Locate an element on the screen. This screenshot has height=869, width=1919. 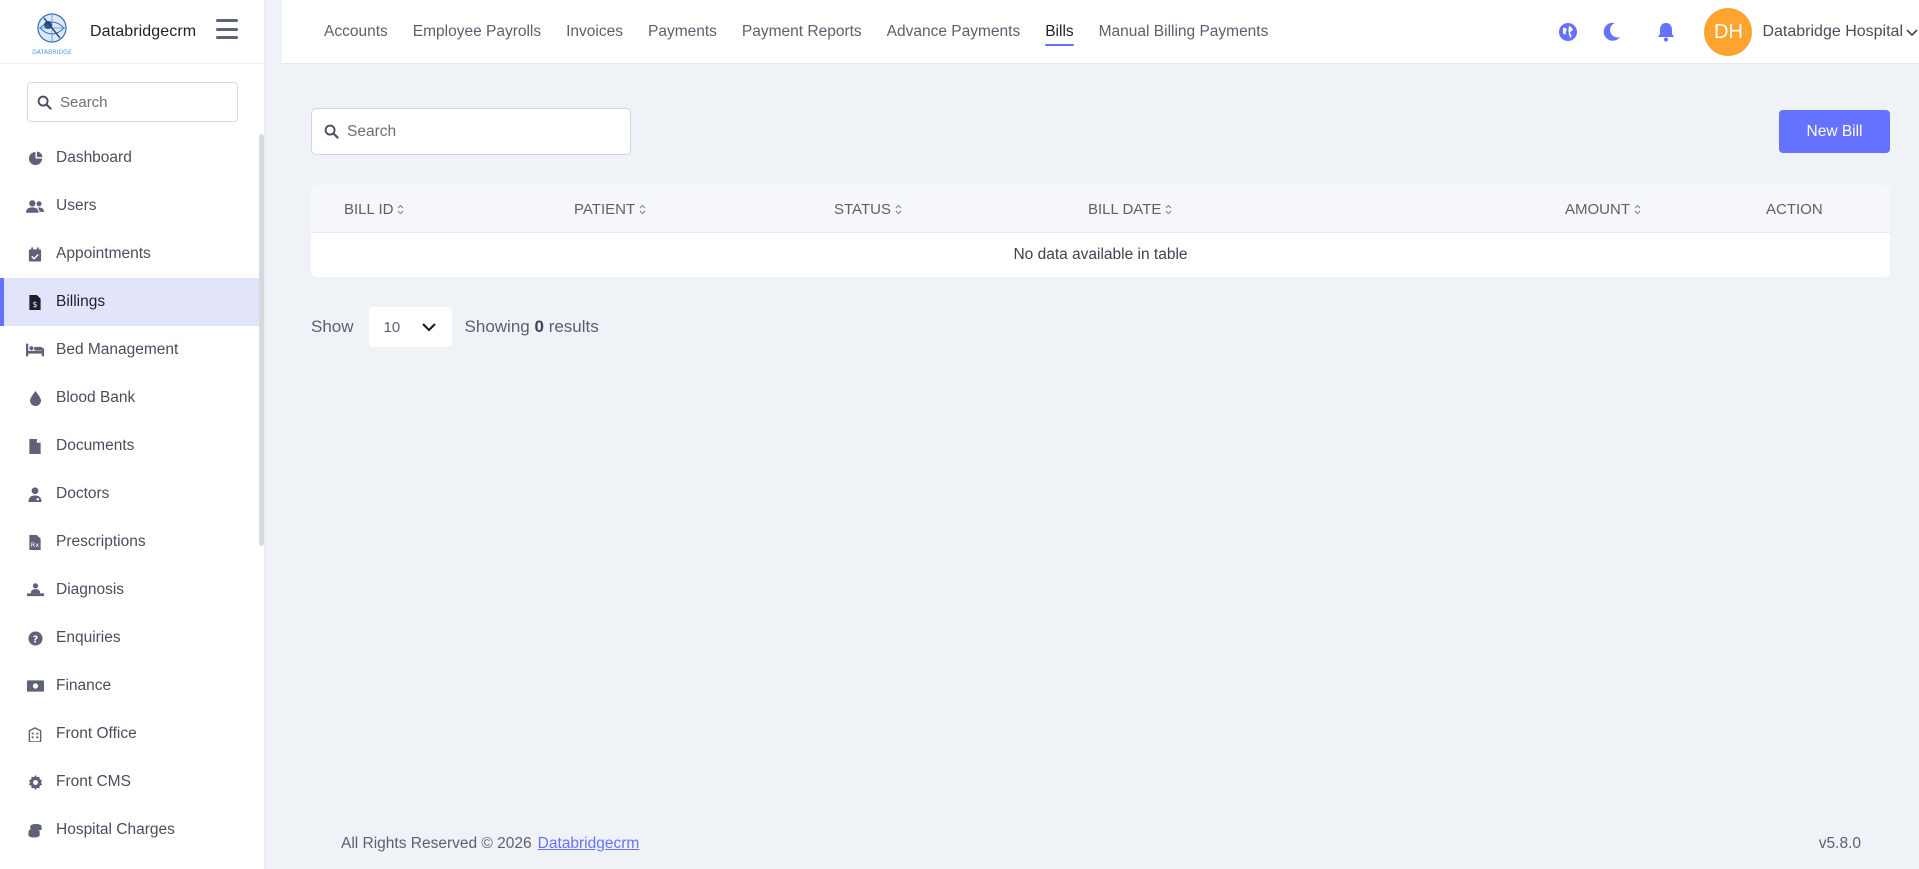
column-label: STATUS is located at coordinates (862, 209).